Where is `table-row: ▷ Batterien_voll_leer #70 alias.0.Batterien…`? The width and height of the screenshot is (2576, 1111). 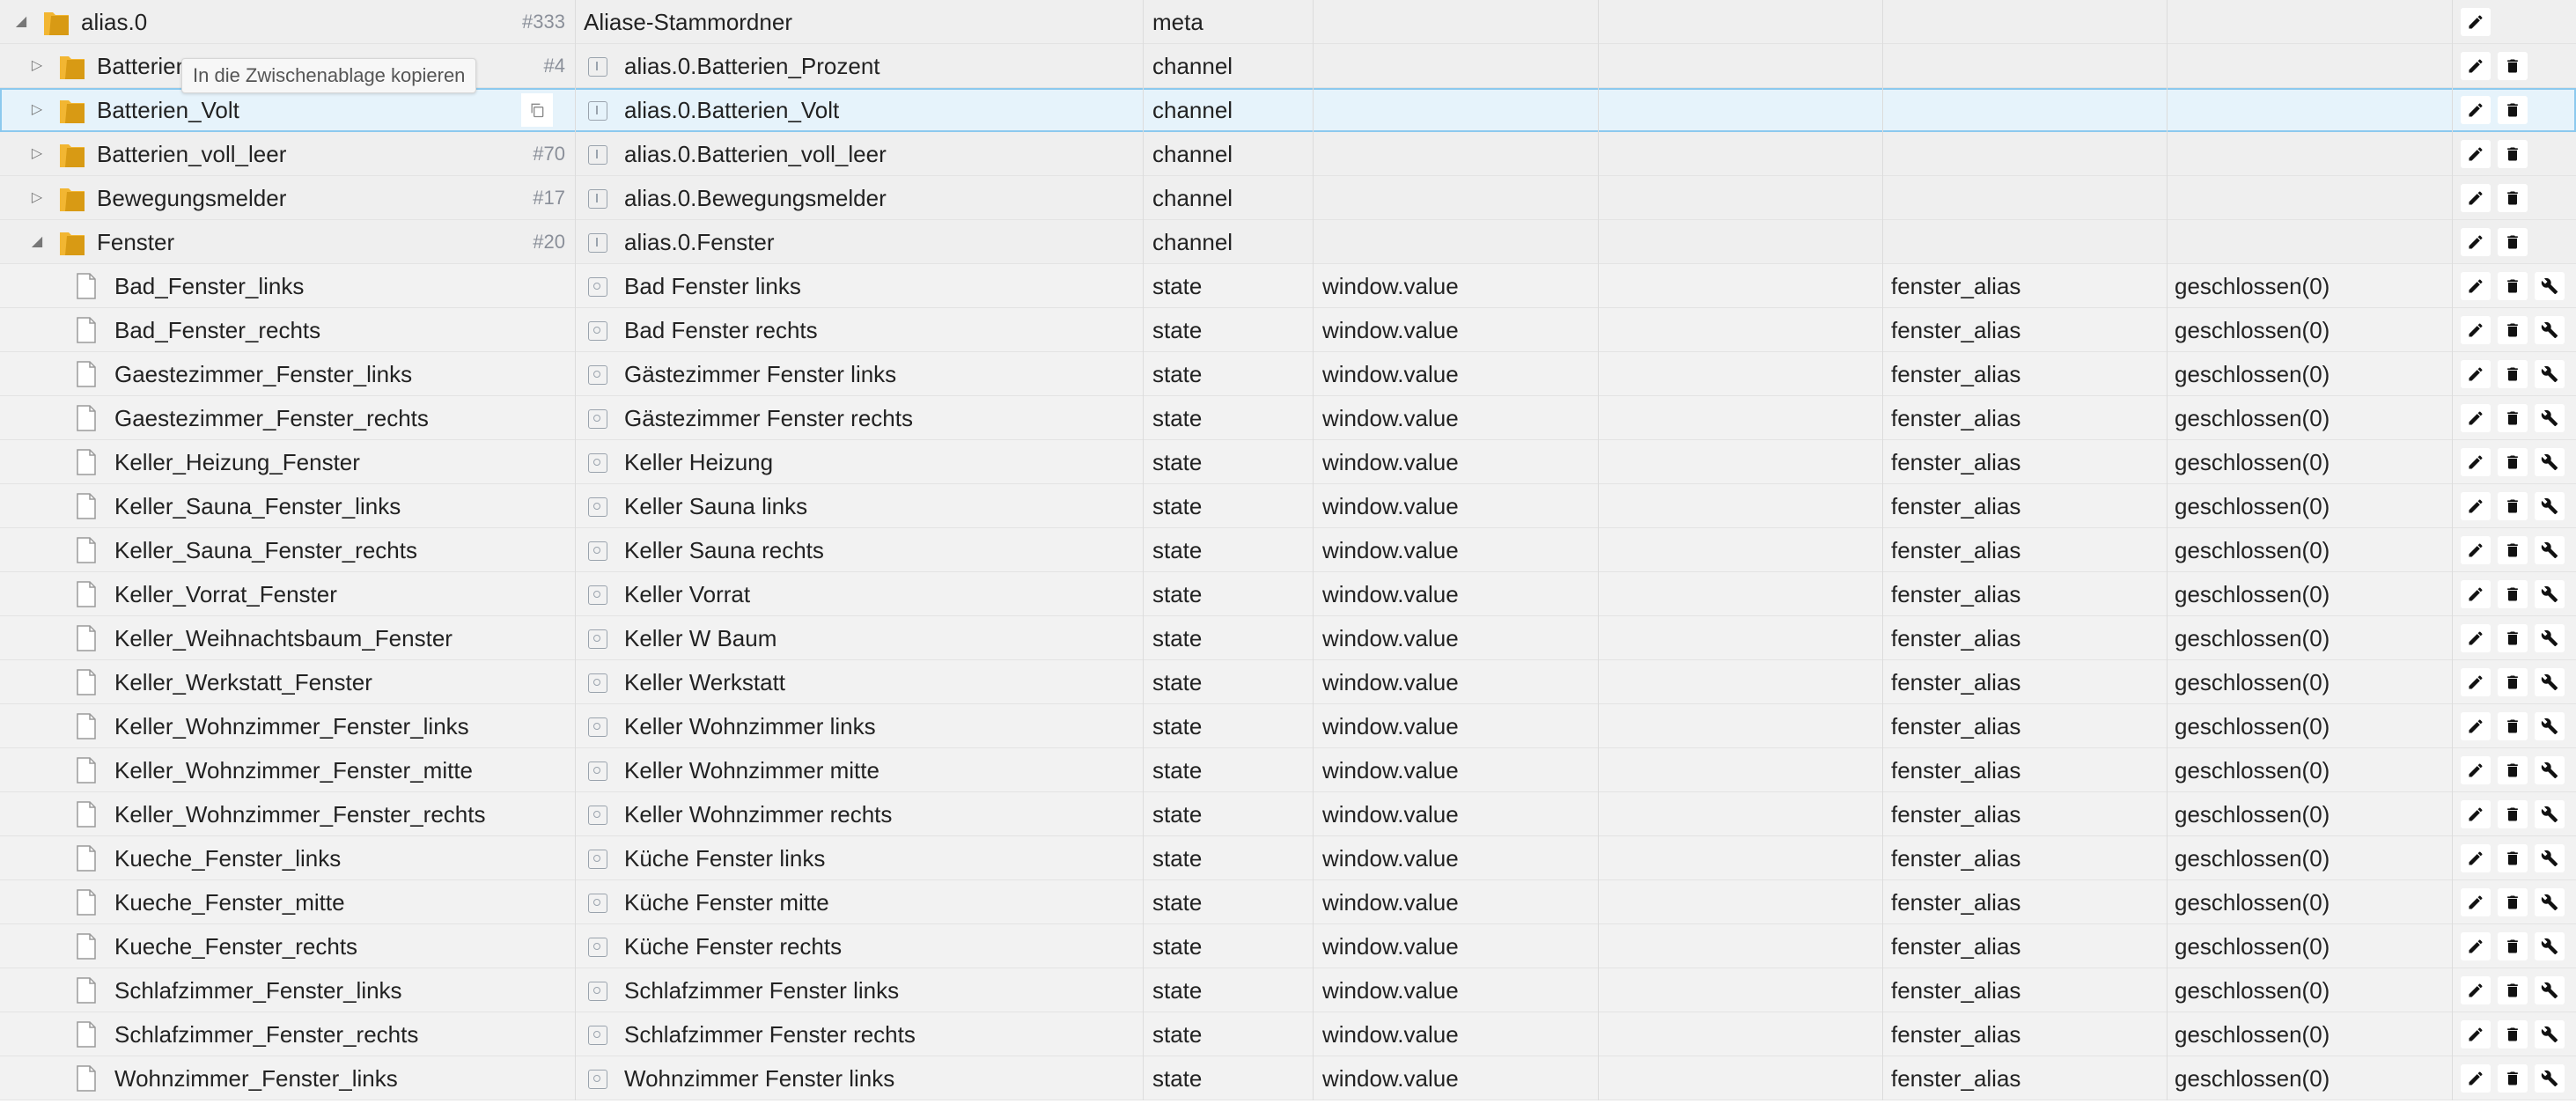
table-row: ▷ Batterien_voll_leer #70 alias.0.Batterien… is located at coordinates (1288, 154).